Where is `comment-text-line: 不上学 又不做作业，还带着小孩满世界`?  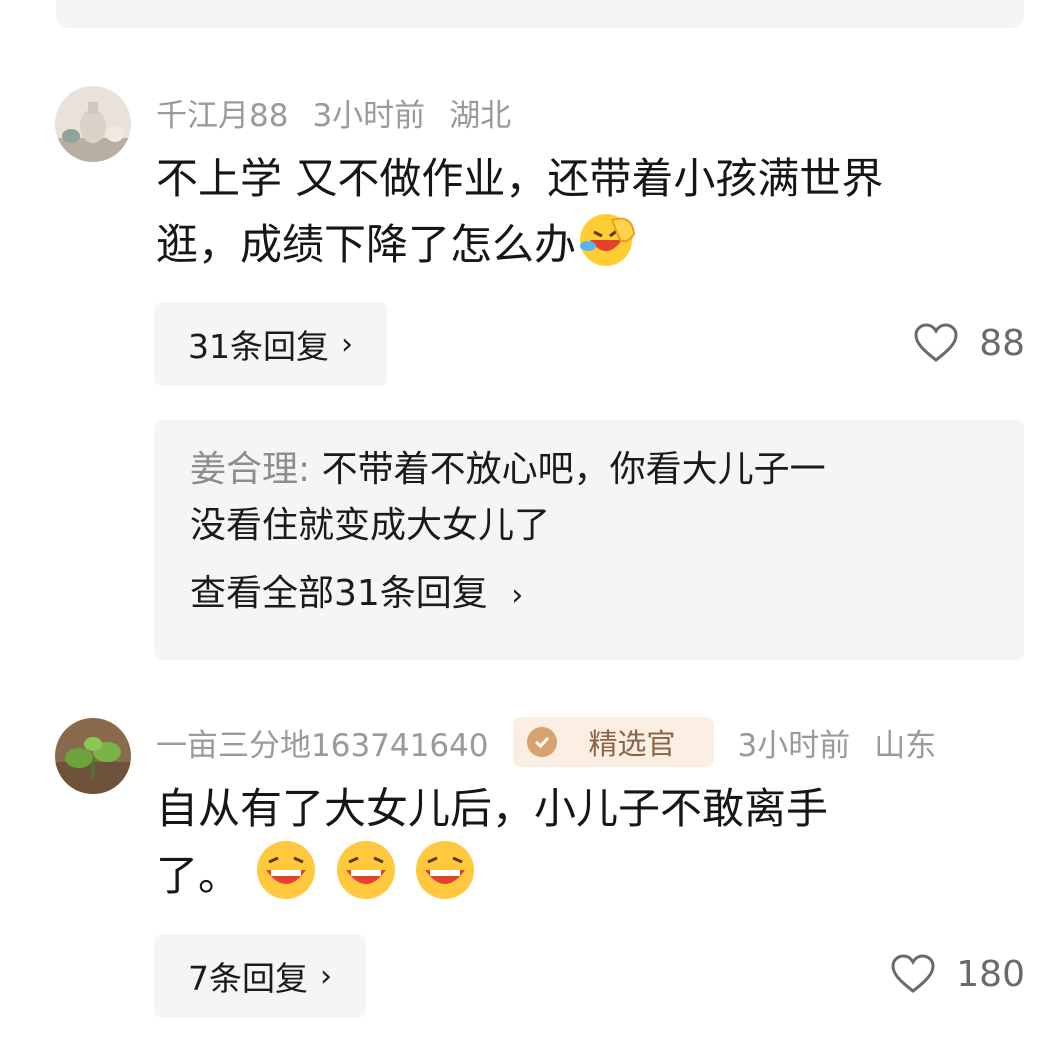
comment-text-line: 不上学 又不做作业，还带着小孩满世界 is located at coordinates (520, 178).